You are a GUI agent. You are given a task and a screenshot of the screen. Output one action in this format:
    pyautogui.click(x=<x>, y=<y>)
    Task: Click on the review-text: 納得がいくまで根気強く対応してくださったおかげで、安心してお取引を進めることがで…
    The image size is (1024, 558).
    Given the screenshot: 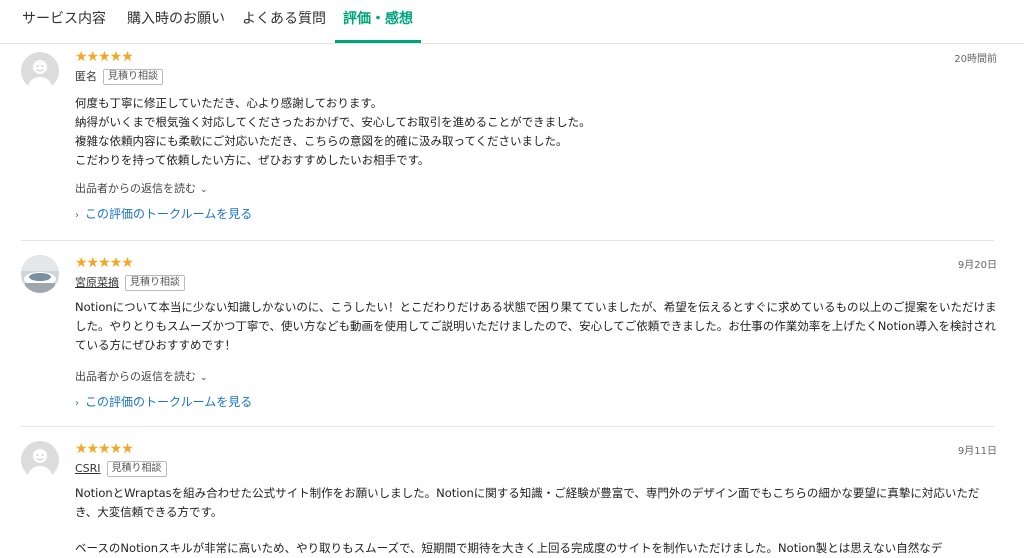 What is the action you would take?
    pyautogui.click(x=333, y=122)
    